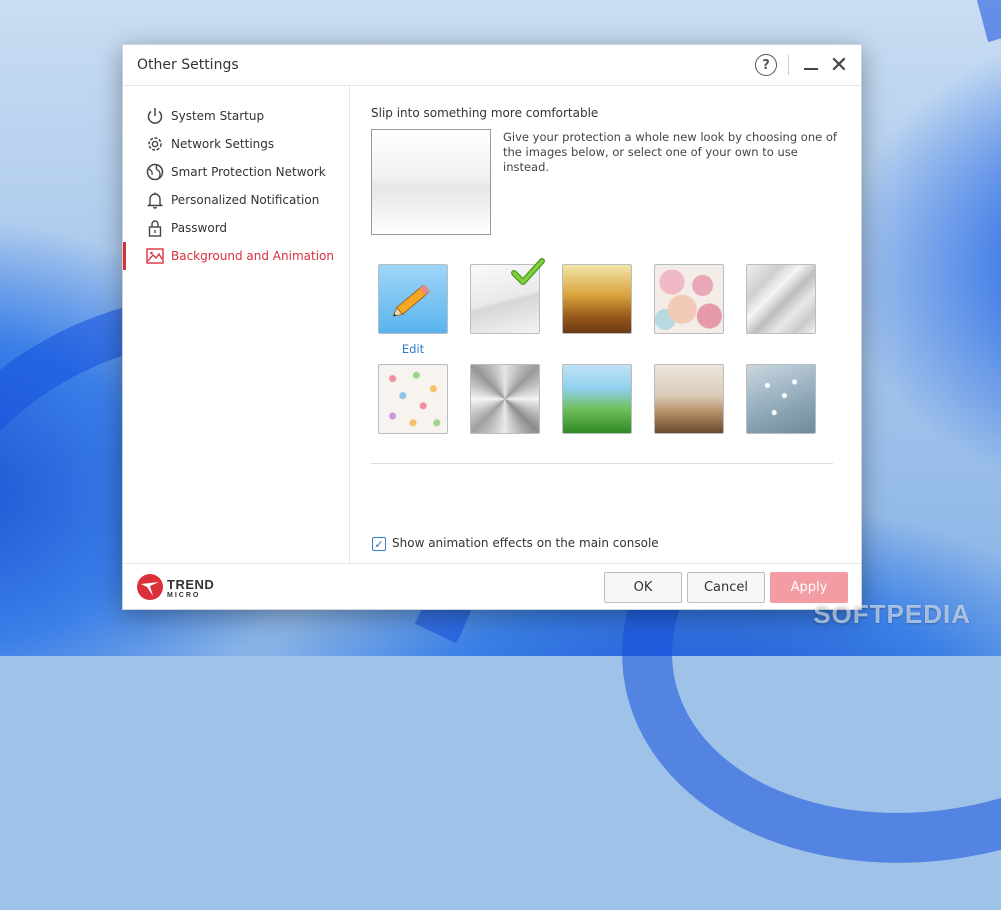 This screenshot has height=910, width=1001. Describe the element at coordinates (413, 399) in the screenshot. I see `background-thumb-confetti` at that location.